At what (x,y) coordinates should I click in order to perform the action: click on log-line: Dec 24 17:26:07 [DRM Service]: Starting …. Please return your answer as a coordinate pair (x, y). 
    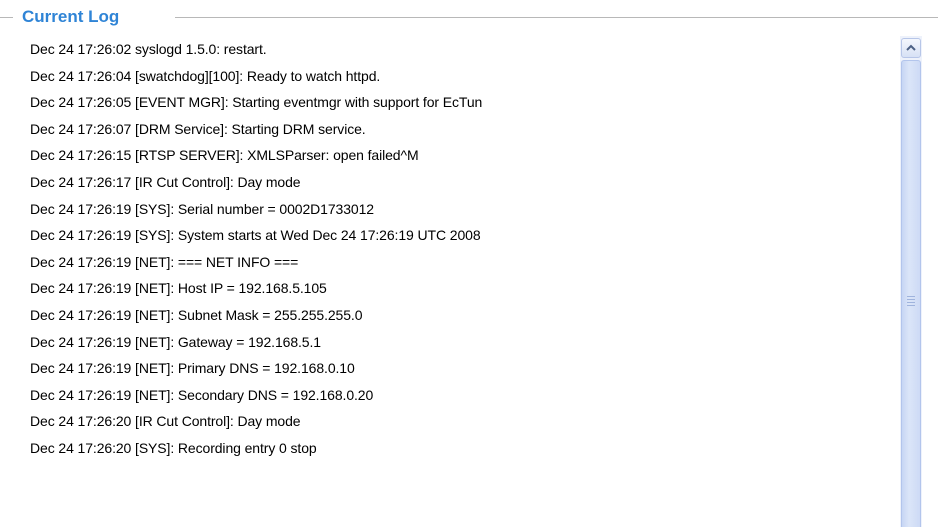
    Looking at the image, I should click on (198, 128).